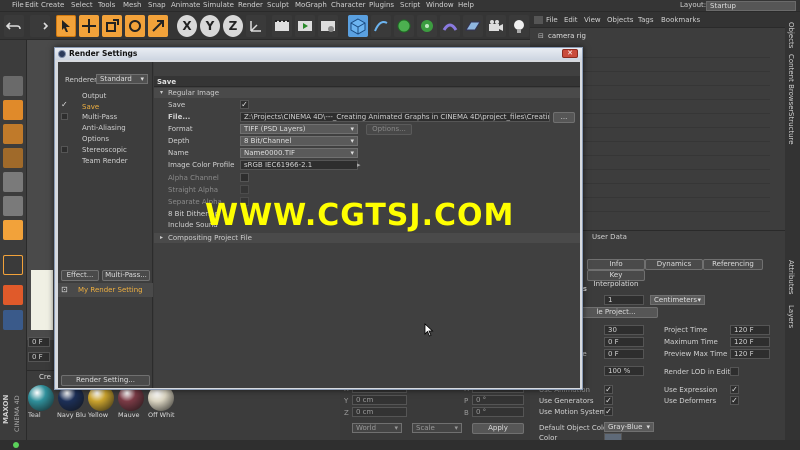  What do you see at coordinates (734, 400) in the screenshot?
I see `use-deformers-checkbox: ✓` at bounding box center [734, 400].